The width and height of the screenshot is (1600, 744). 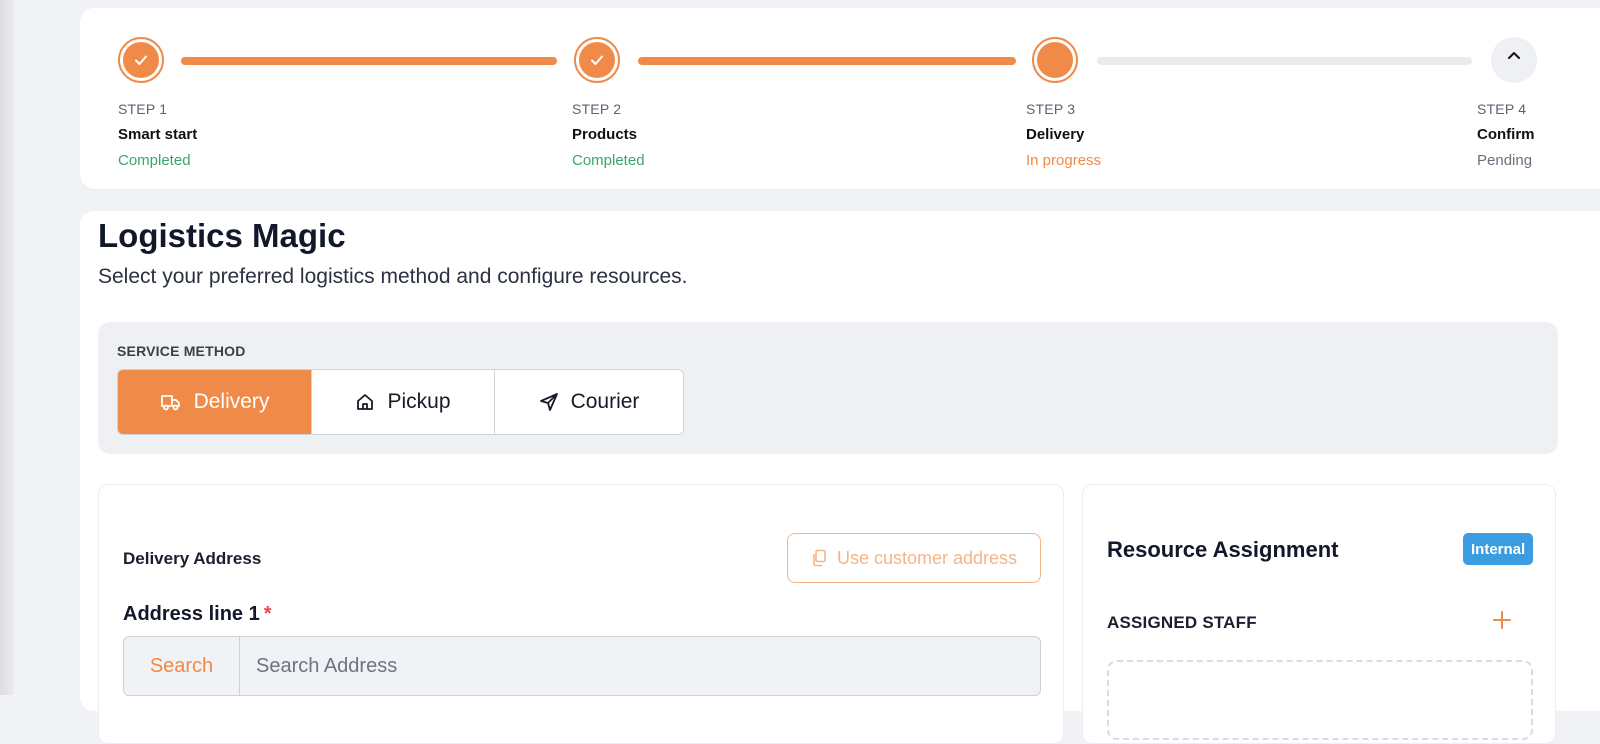 I want to click on step-2-text: STEP 2 Products Completed, so click(x=608, y=135).